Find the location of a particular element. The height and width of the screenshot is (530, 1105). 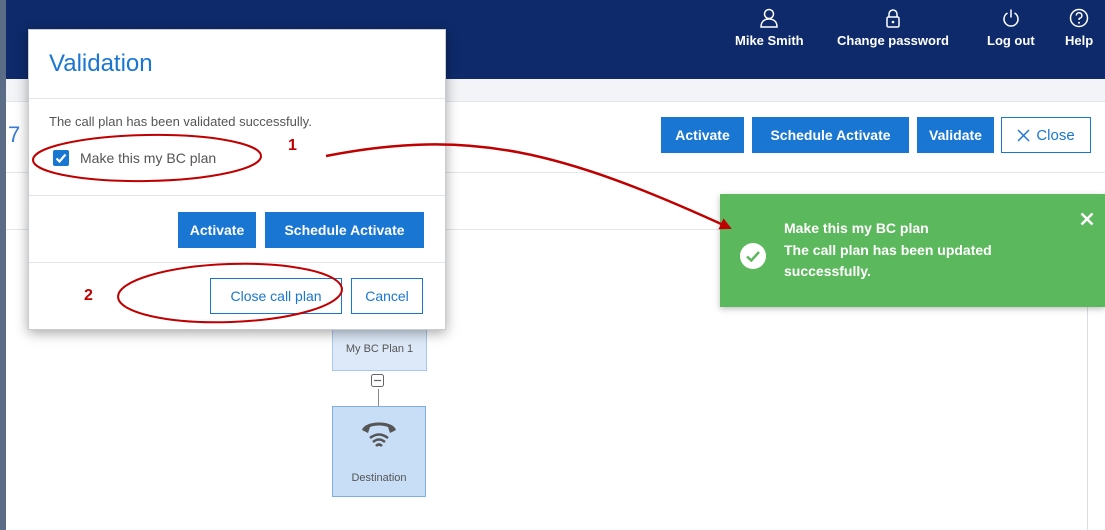

bc-plan-checkbox is located at coordinates (61, 158).